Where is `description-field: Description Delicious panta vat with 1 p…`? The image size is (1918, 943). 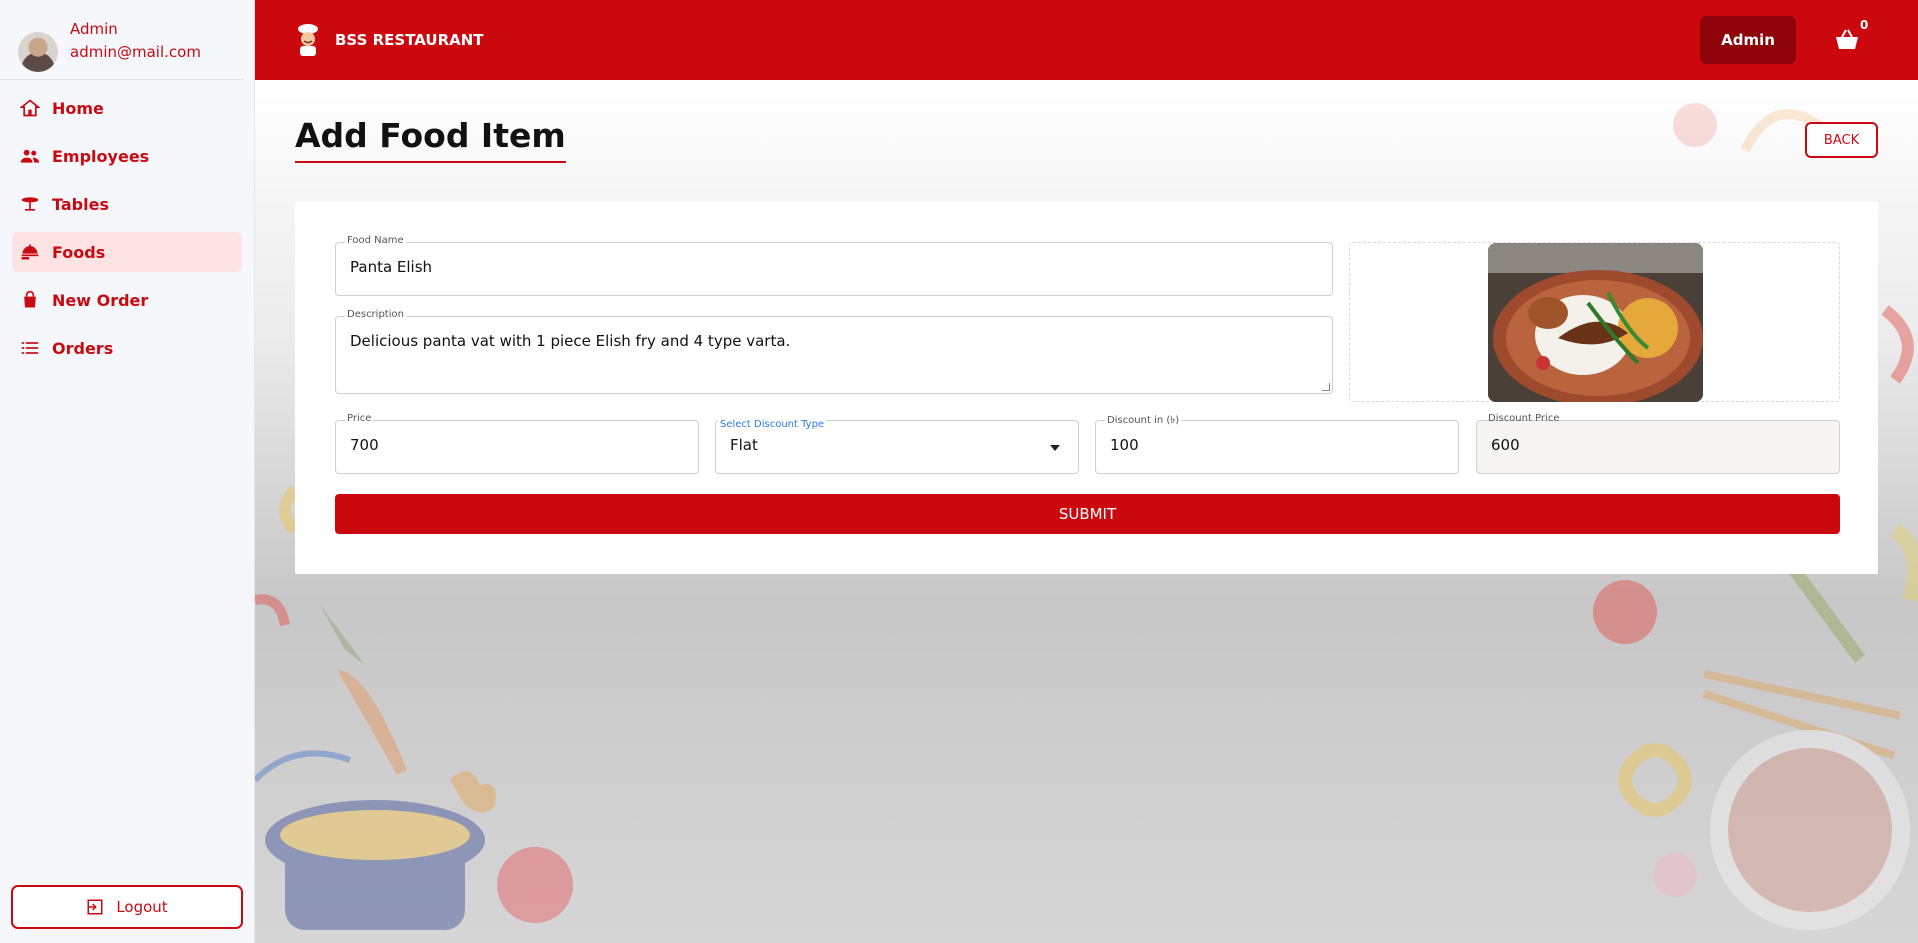
description-field: Description Delicious panta vat with 1 p… is located at coordinates (834, 351).